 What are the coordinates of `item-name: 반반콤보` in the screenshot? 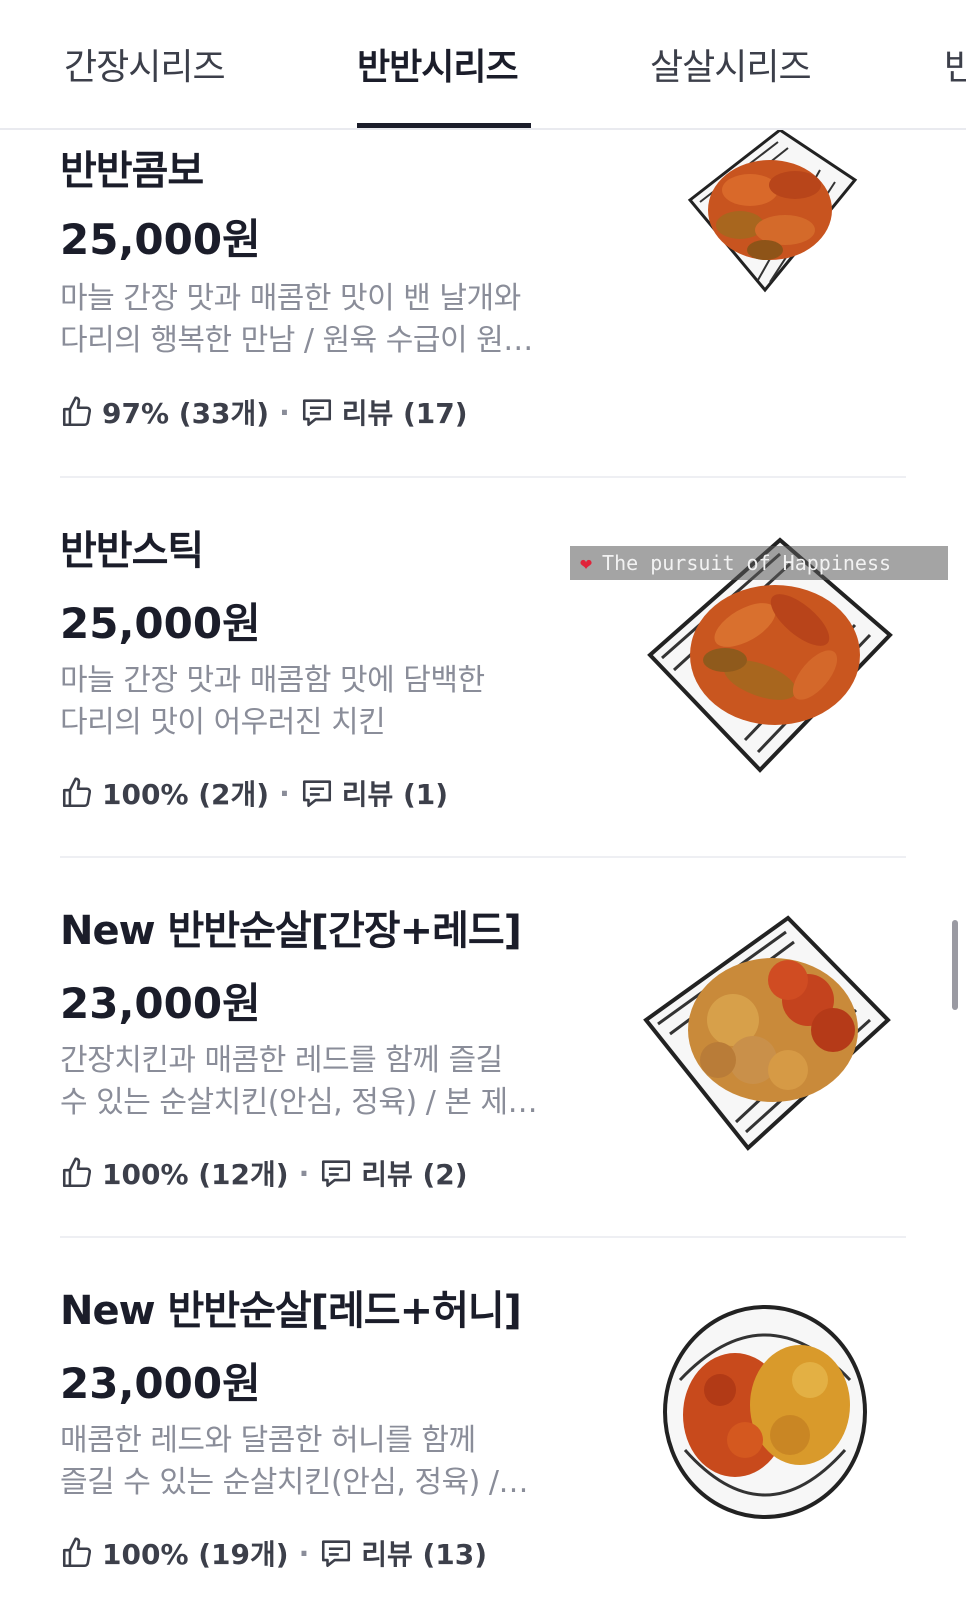 It's located at (132, 171).